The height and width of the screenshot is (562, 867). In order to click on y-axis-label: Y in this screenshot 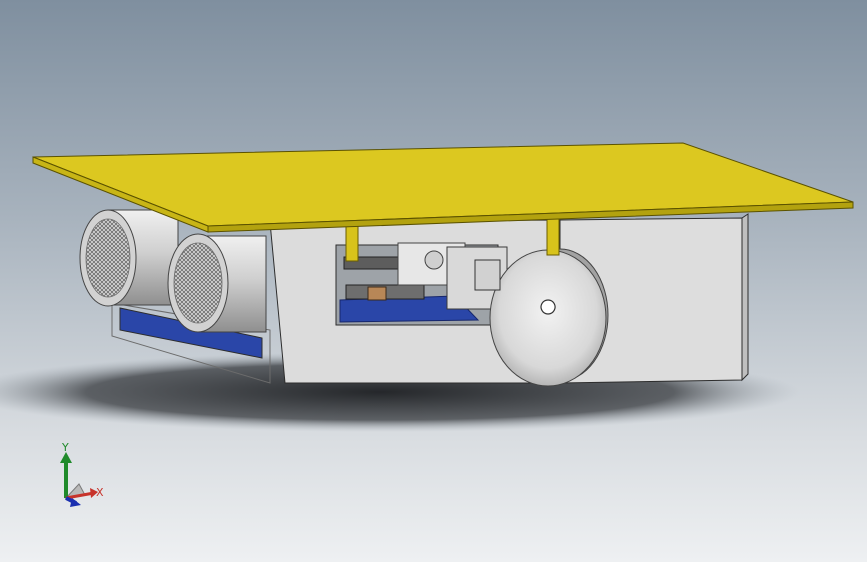, I will do `click(65, 447)`.